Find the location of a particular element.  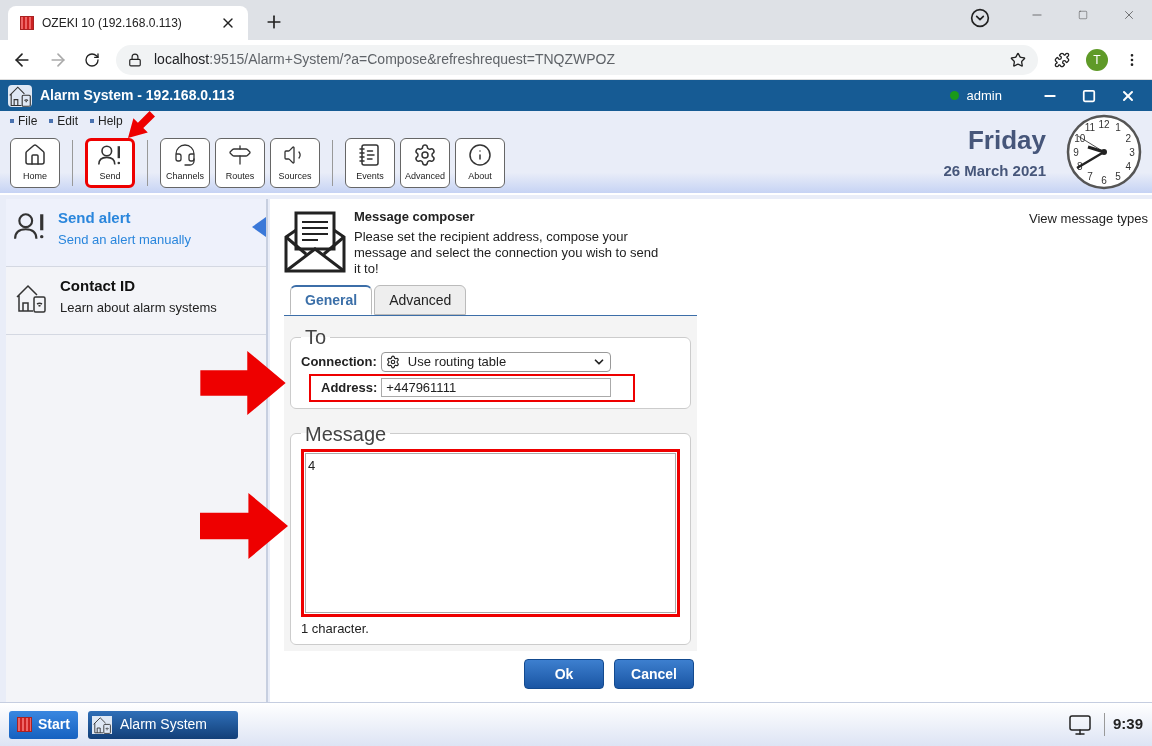

home-icon is located at coordinates (35, 154).